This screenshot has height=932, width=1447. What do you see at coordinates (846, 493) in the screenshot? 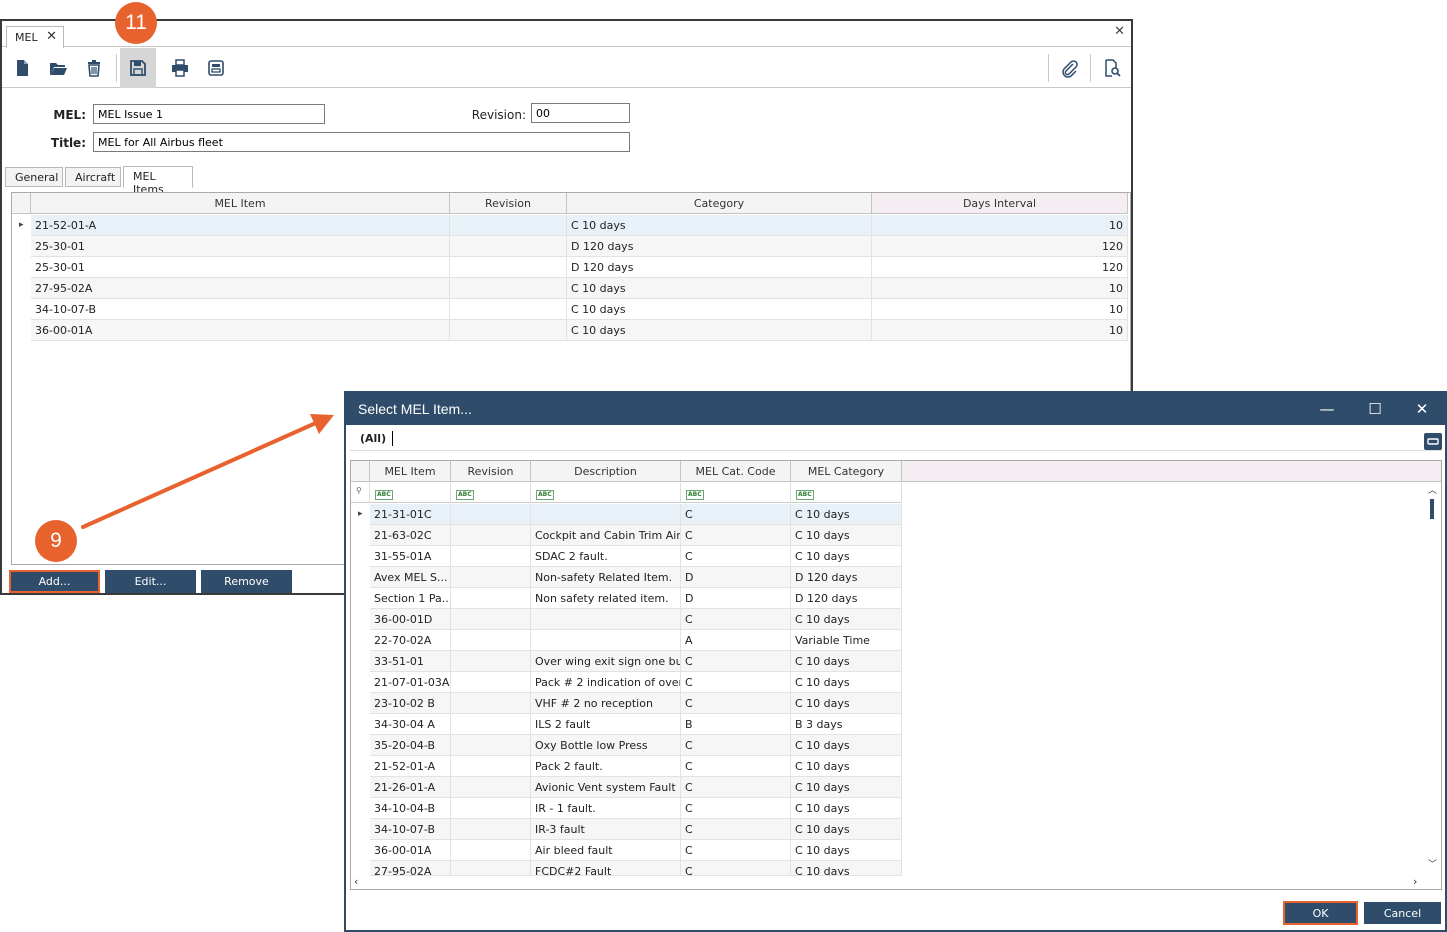
I see `autofilter-mel-category: ABC` at bounding box center [846, 493].